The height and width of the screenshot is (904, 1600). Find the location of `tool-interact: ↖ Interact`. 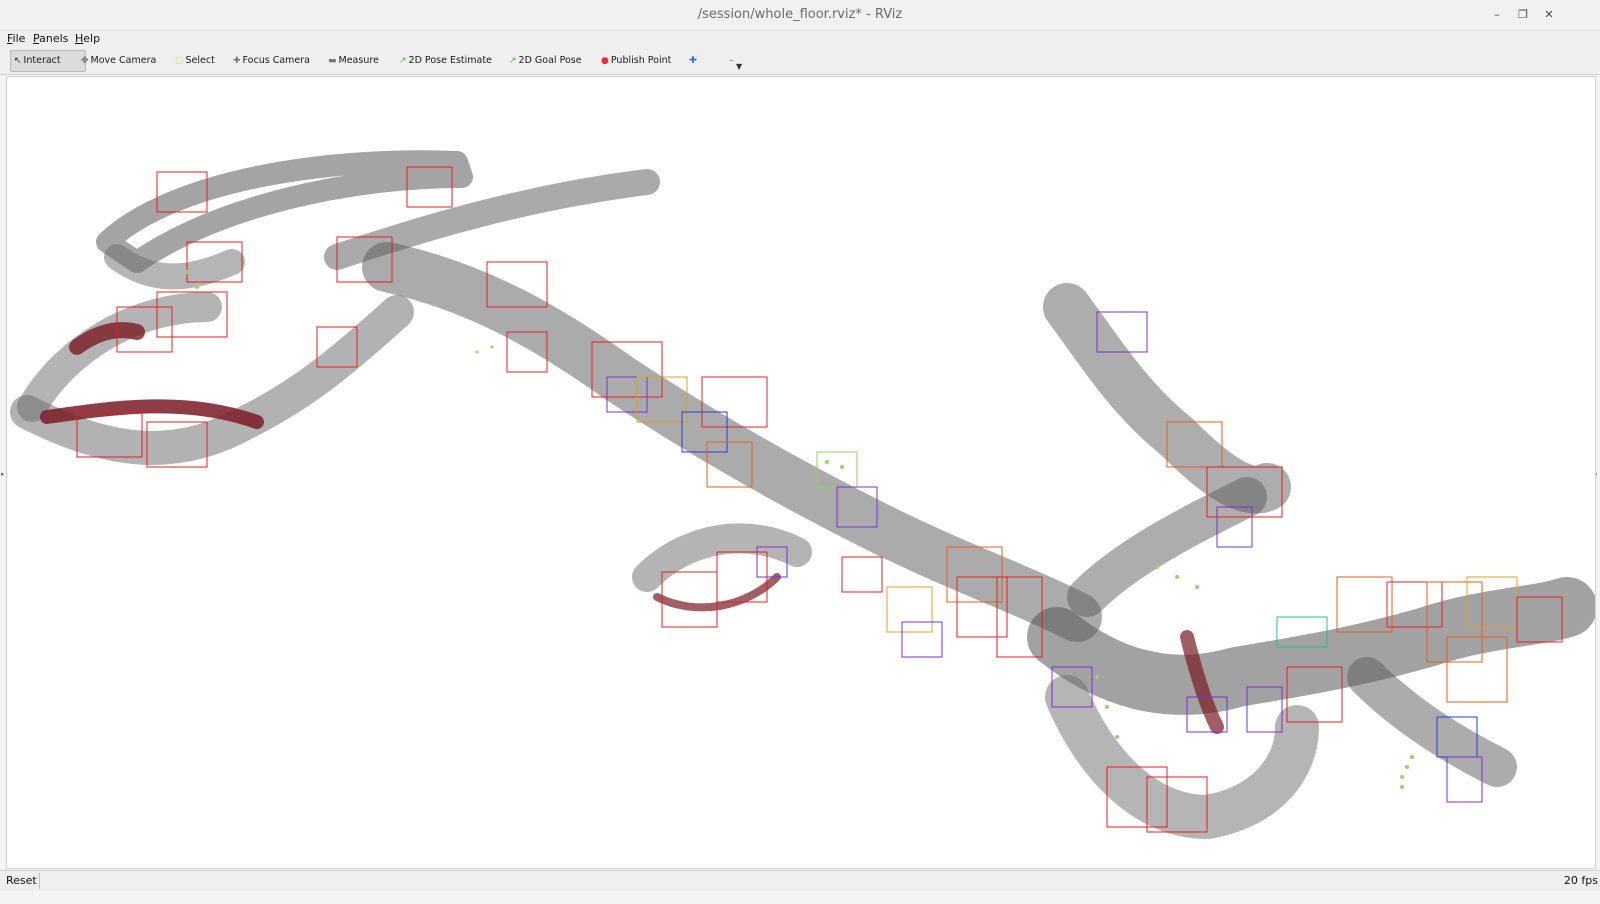

tool-interact: ↖ Interact is located at coordinates (48, 61).